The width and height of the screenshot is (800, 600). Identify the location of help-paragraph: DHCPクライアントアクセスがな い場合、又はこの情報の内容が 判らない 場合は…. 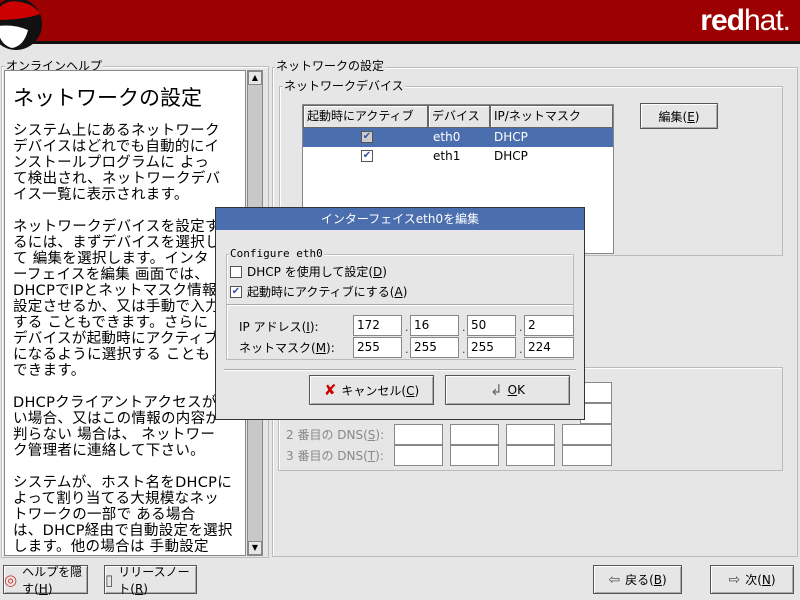
(122, 427).